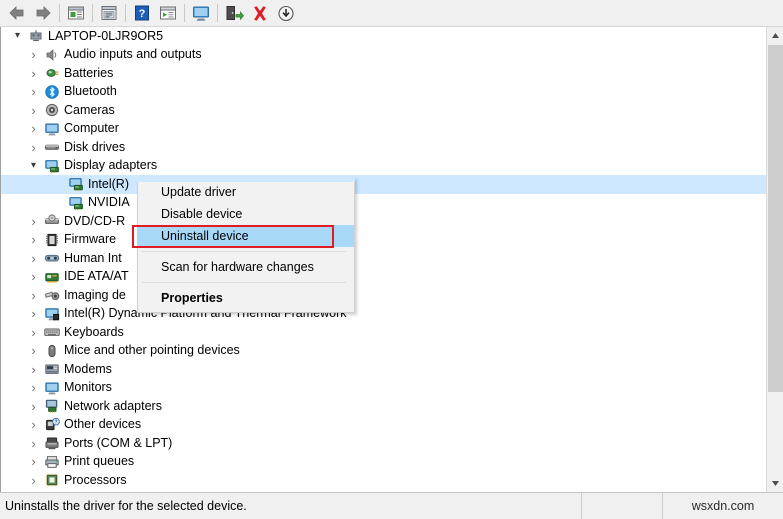  I want to click on tree-item-computer: › Computer, so click(383, 129).